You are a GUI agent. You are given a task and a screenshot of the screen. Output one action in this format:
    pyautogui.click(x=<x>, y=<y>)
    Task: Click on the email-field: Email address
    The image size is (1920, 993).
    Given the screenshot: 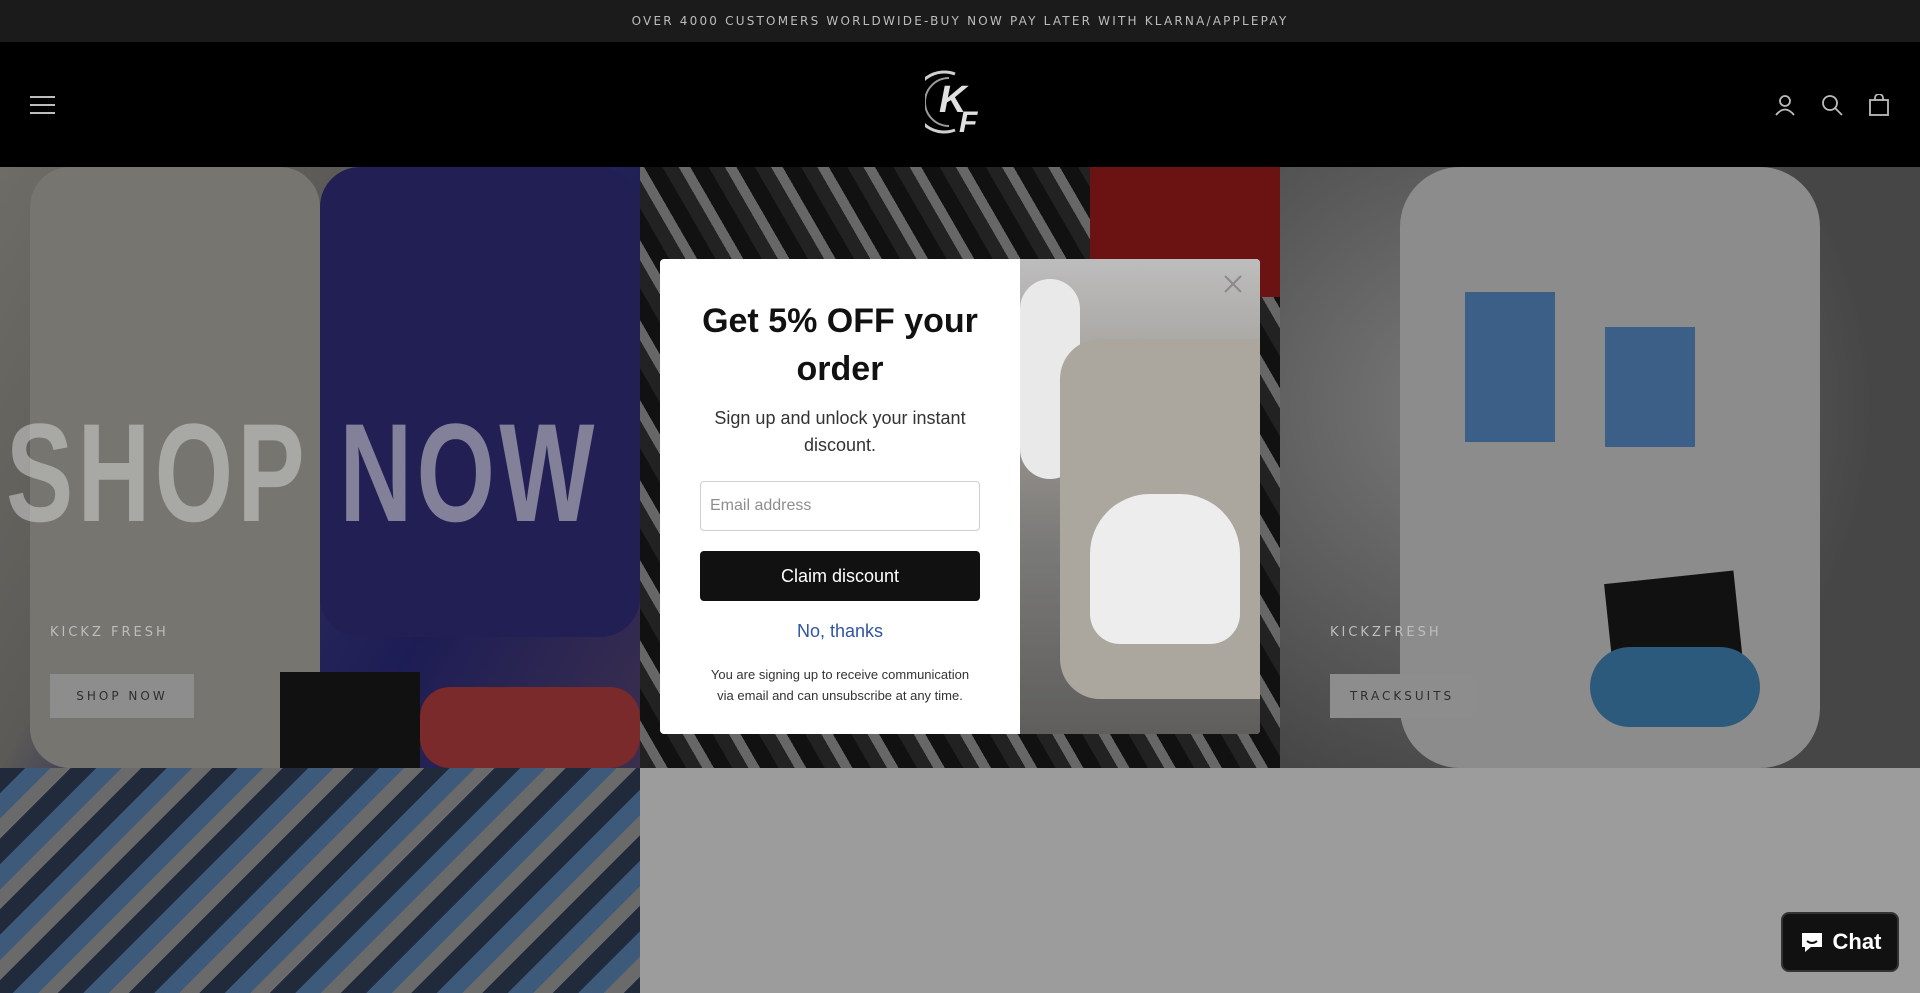 What is the action you would take?
    pyautogui.click(x=840, y=506)
    